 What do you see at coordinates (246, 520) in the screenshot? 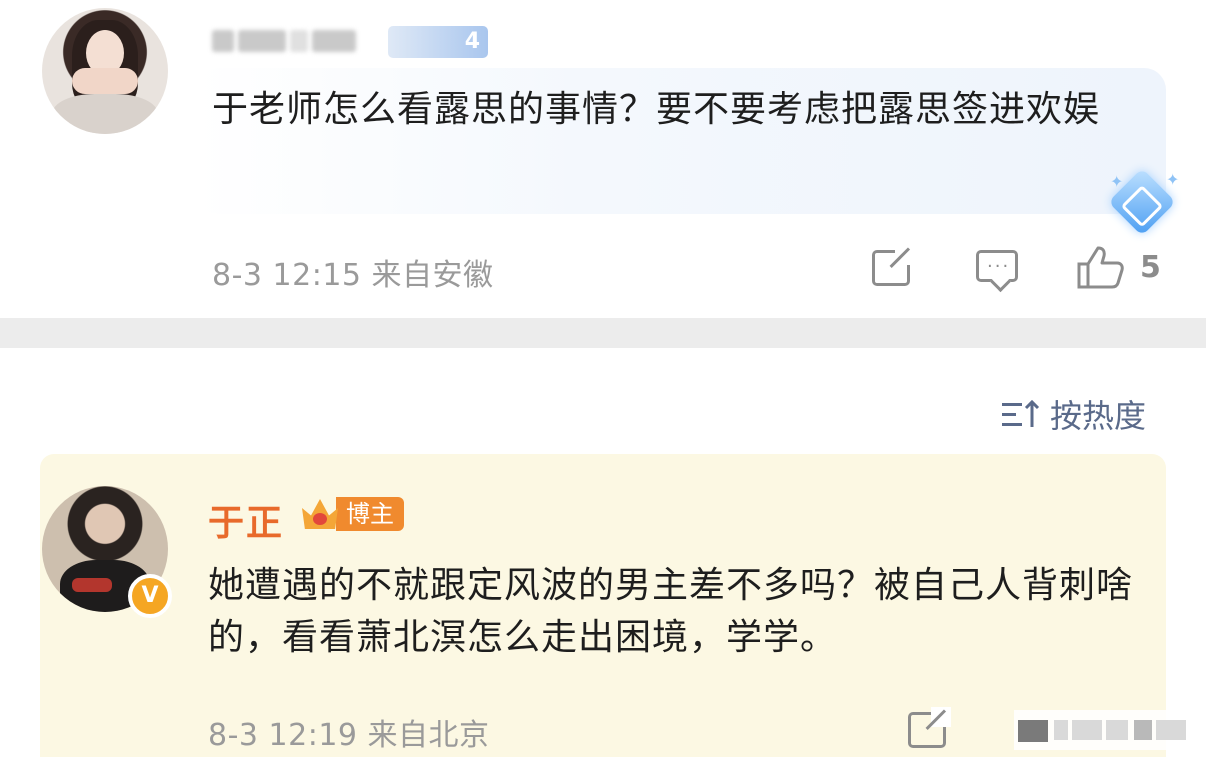
I see `blogger-name: 于正` at bounding box center [246, 520].